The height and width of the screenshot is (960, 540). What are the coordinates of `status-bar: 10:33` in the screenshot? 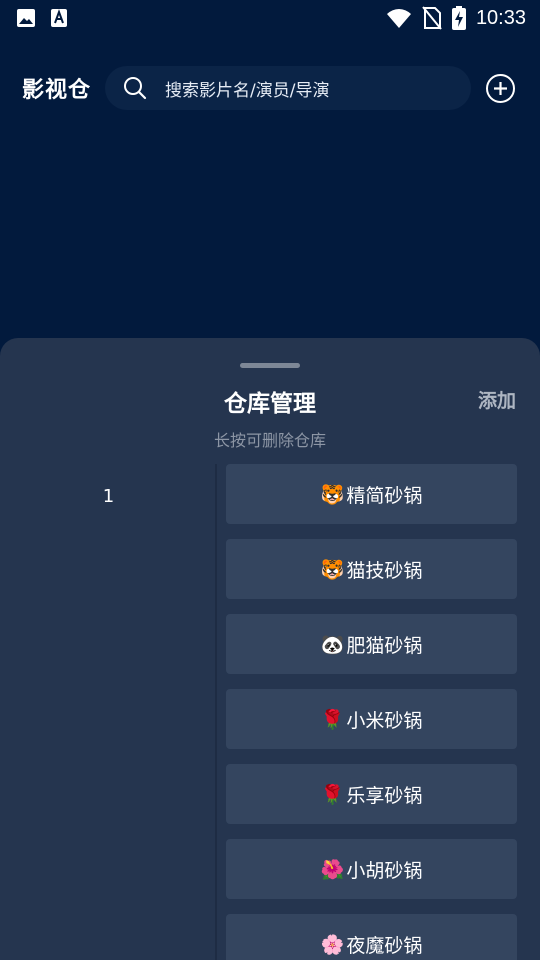 It's located at (270, 18).